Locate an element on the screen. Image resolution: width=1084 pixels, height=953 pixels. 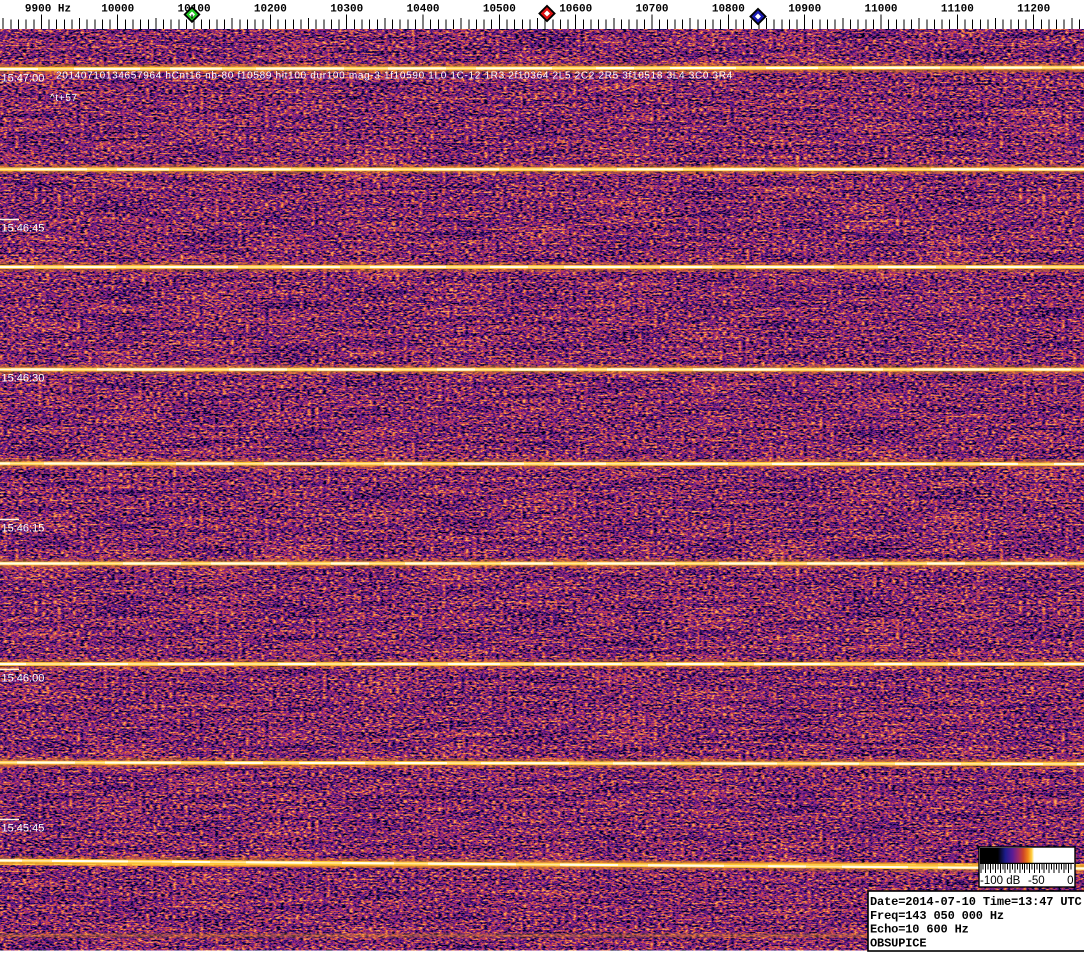
svg-text: 11100 is located at coordinates (957, 10).